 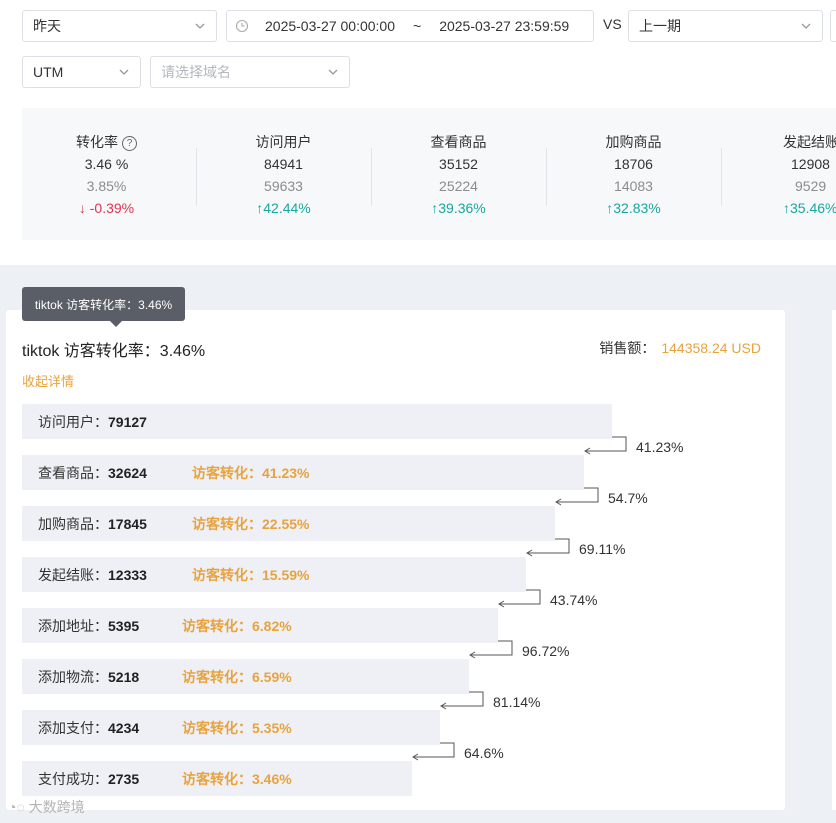 I want to click on domain-placeholder: 请选择域名, so click(x=196, y=72).